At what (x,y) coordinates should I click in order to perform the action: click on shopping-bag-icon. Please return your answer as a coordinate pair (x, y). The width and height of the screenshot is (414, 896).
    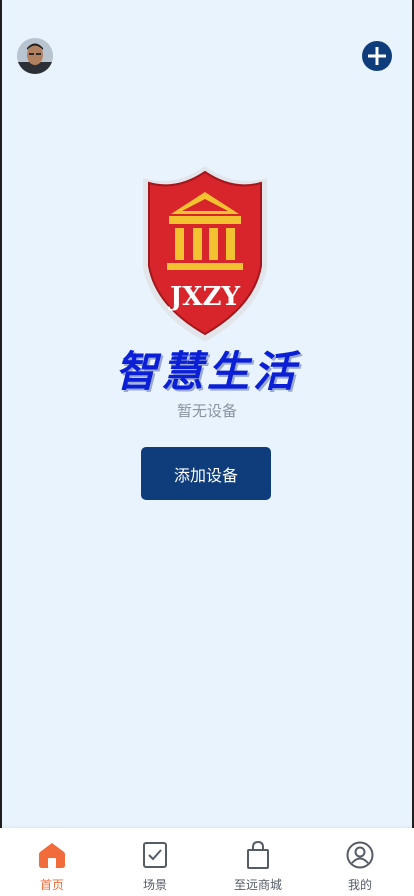
    Looking at the image, I should click on (258, 854).